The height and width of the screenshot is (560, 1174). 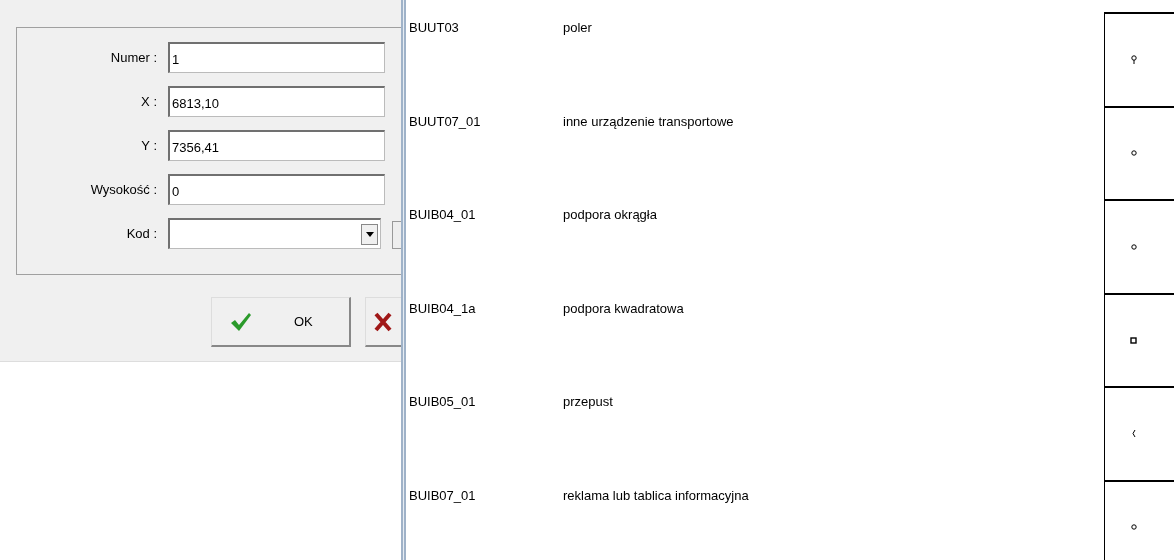 I want to click on input-field: 7356,41, so click(x=276, y=145).